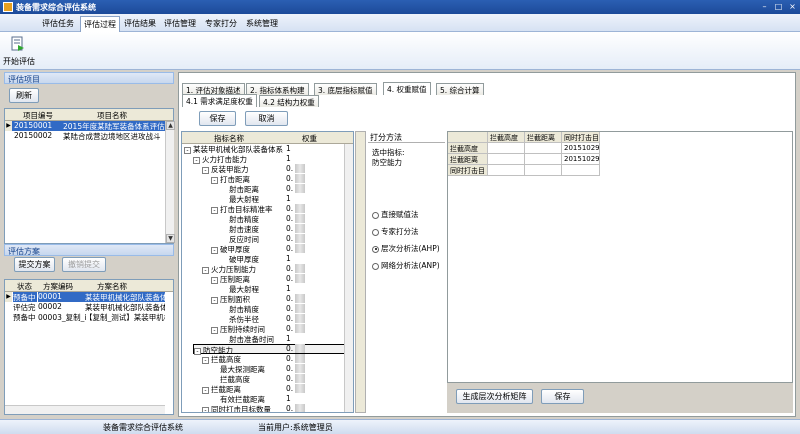 The image size is (800, 434). What do you see at coordinates (170, 125) in the screenshot?
I see `scroll-up-icon: ▲` at bounding box center [170, 125].